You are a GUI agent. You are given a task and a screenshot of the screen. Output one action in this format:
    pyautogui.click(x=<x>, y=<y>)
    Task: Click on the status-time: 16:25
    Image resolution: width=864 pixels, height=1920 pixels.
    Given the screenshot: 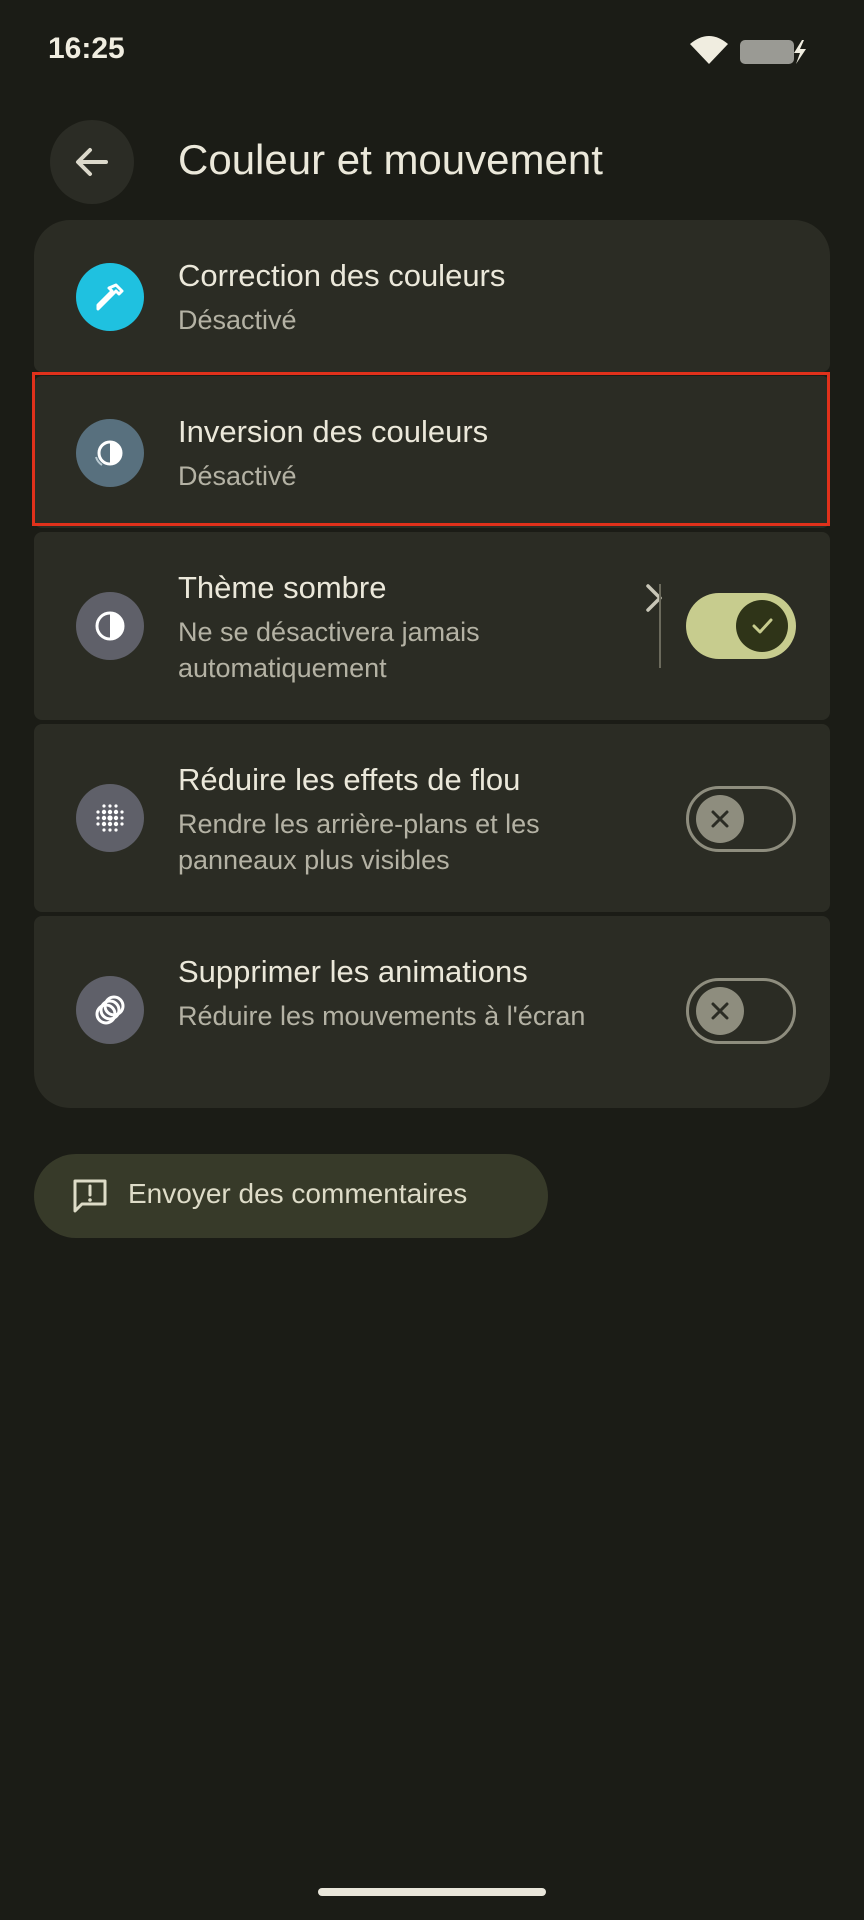 What is the action you would take?
    pyautogui.click(x=86, y=48)
    